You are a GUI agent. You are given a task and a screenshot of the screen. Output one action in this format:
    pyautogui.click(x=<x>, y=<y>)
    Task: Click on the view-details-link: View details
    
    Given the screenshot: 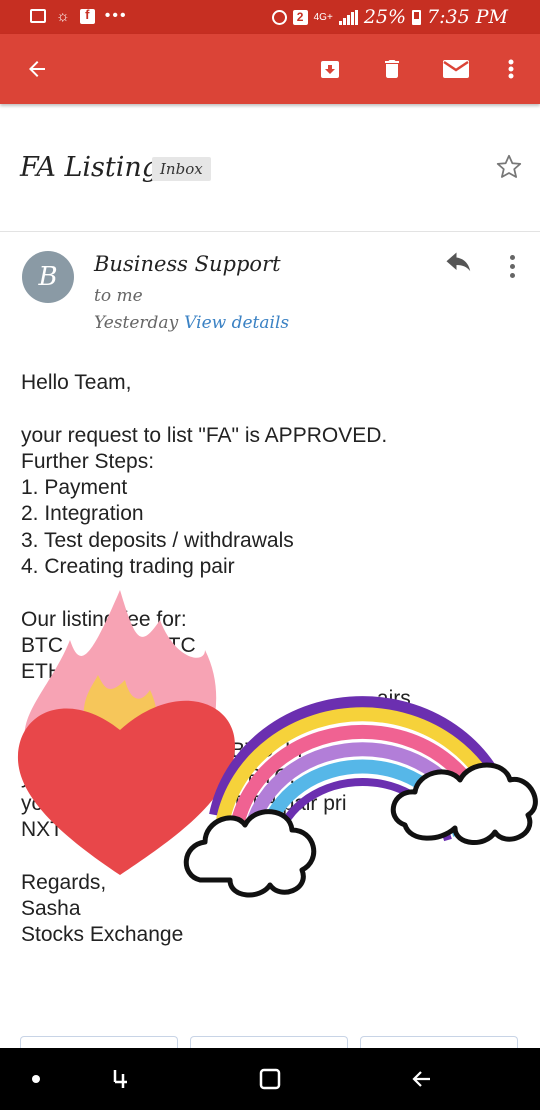 What is the action you would take?
    pyautogui.click(x=236, y=323)
    